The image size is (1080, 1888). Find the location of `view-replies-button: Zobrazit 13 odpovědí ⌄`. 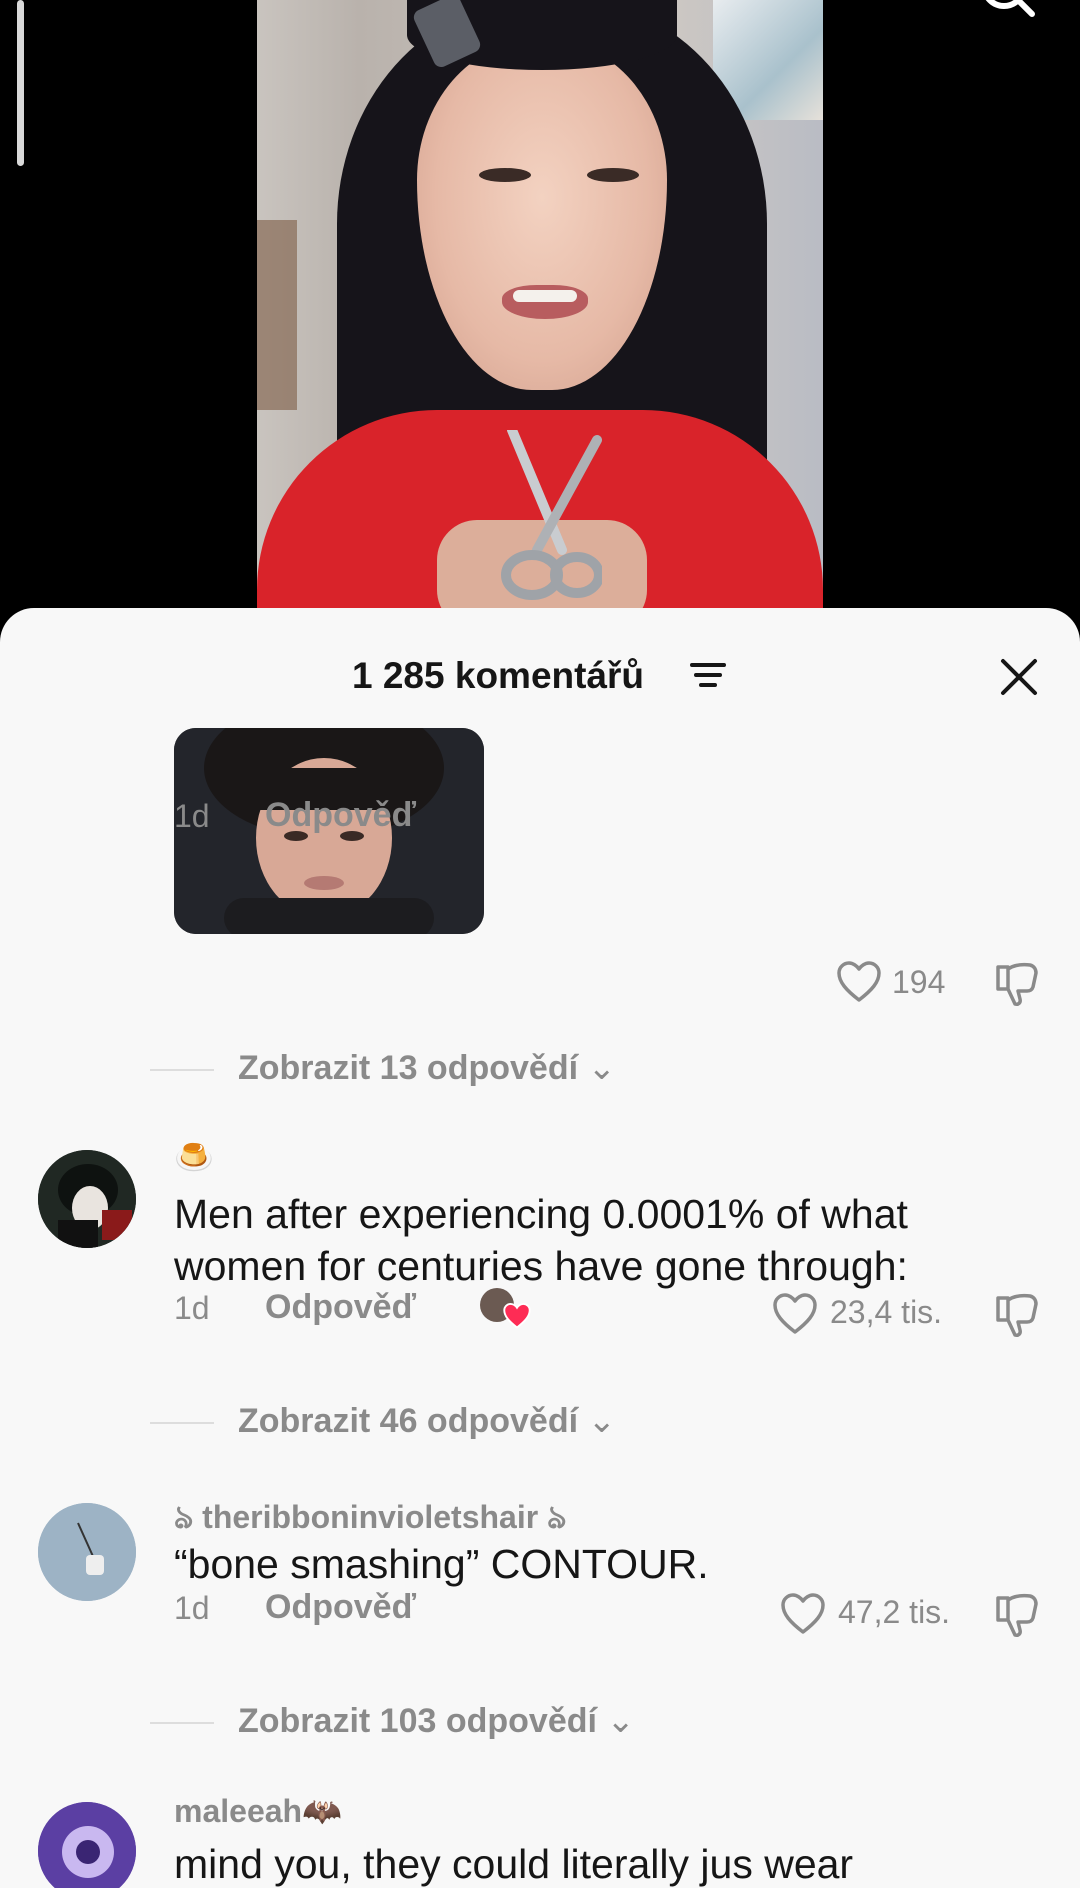

view-replies-button: Zobrazit 13 odpovědí ⌄ is located at coordinates (427, 1068).